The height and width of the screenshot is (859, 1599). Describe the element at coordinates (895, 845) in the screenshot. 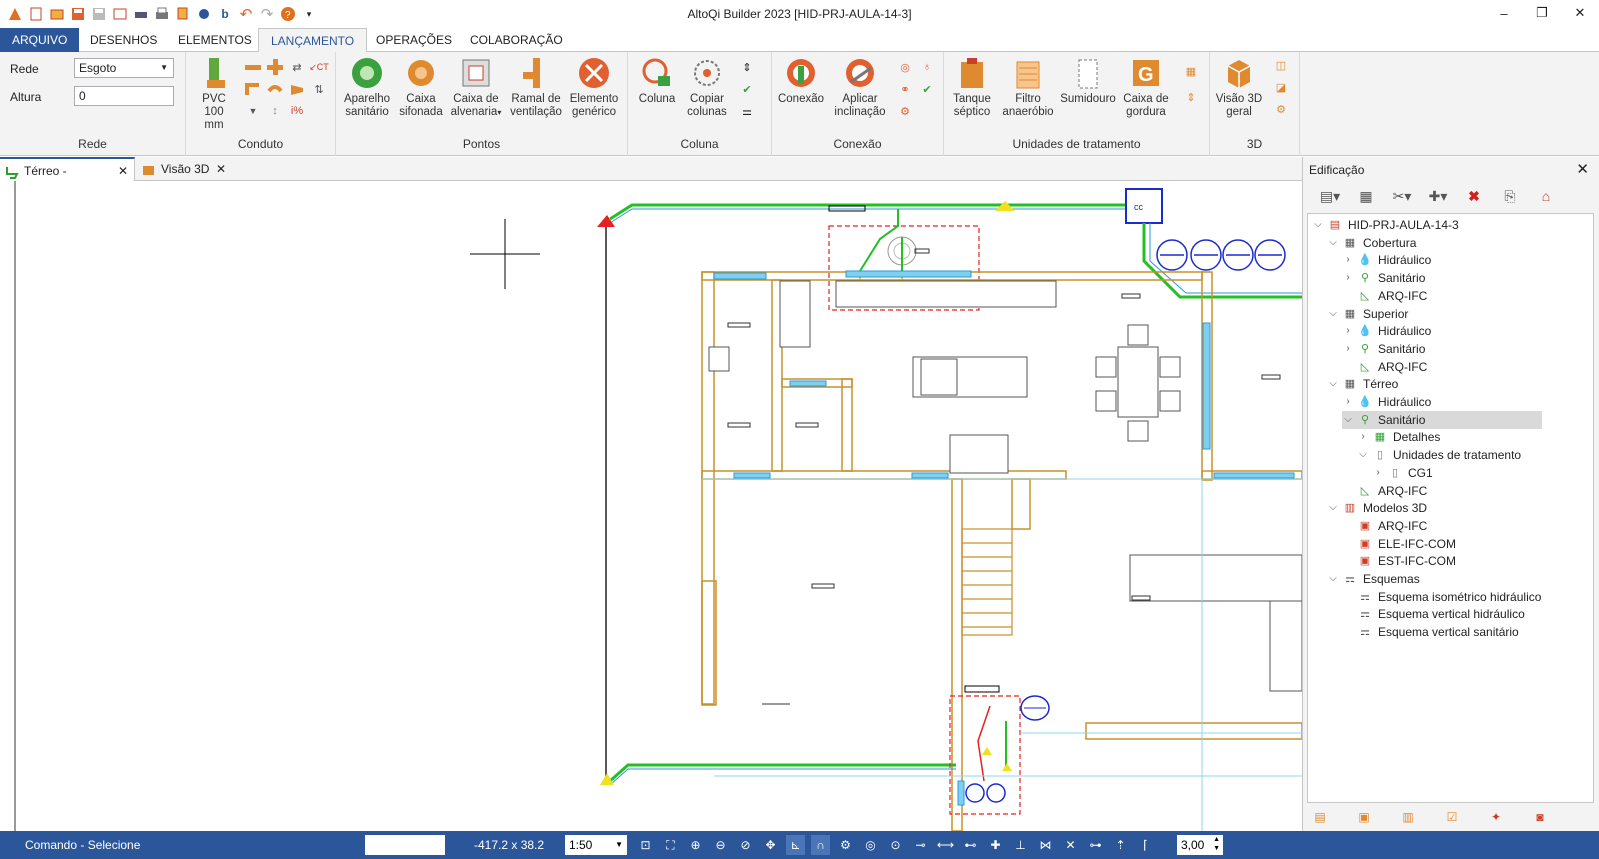

I see `snap-circle-icon: ⊙` at that location.